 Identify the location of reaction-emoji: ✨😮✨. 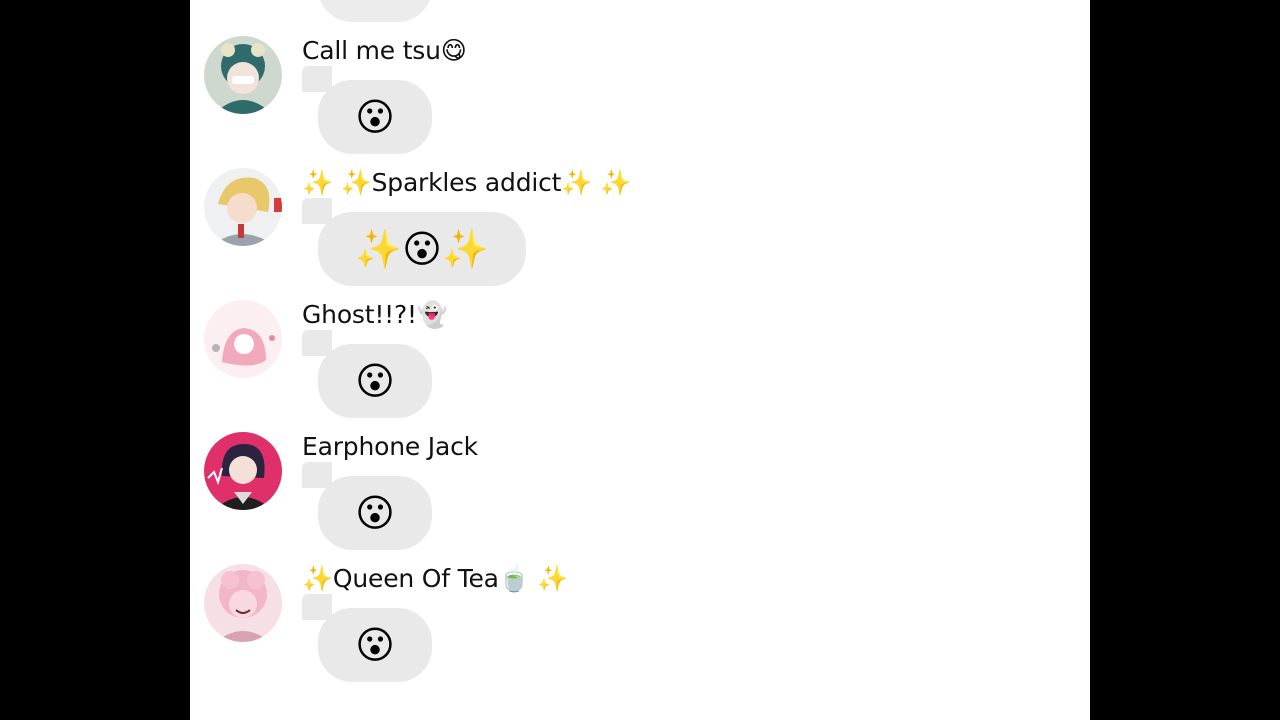
(422, 249).